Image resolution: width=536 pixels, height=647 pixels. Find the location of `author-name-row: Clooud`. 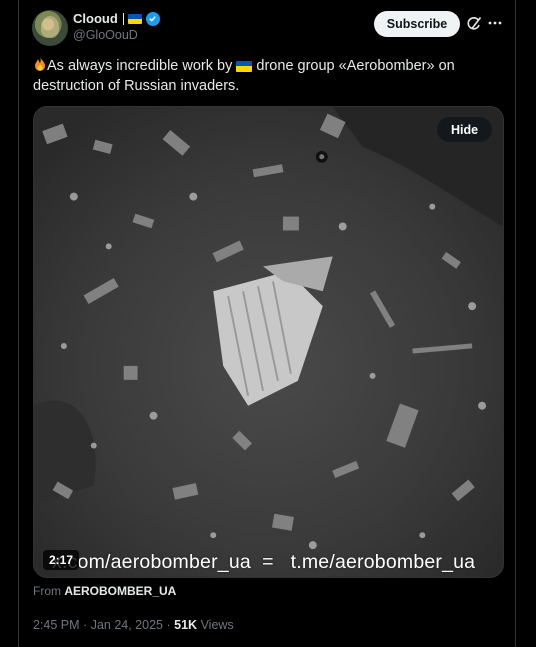

author-name-row: Clooud is located at coordinates (116, 18).